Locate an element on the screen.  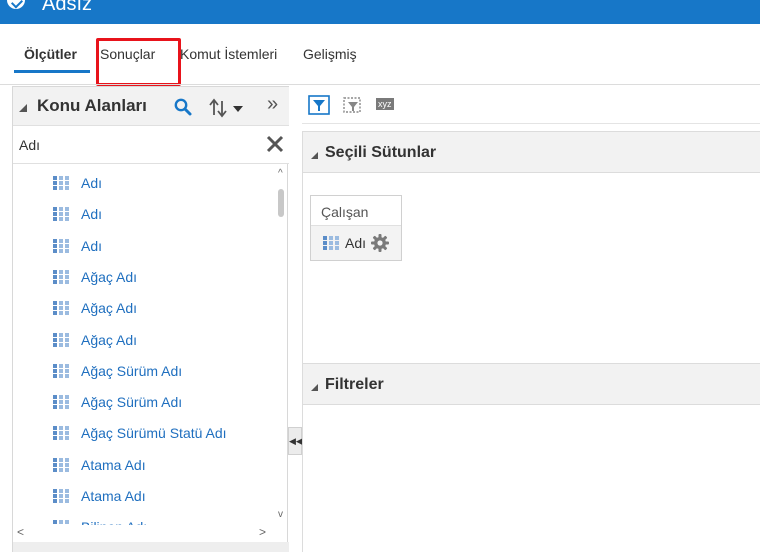
tree-item-label: Ağaç Sürümü Statü Adı is located at coordinates (154, 433).